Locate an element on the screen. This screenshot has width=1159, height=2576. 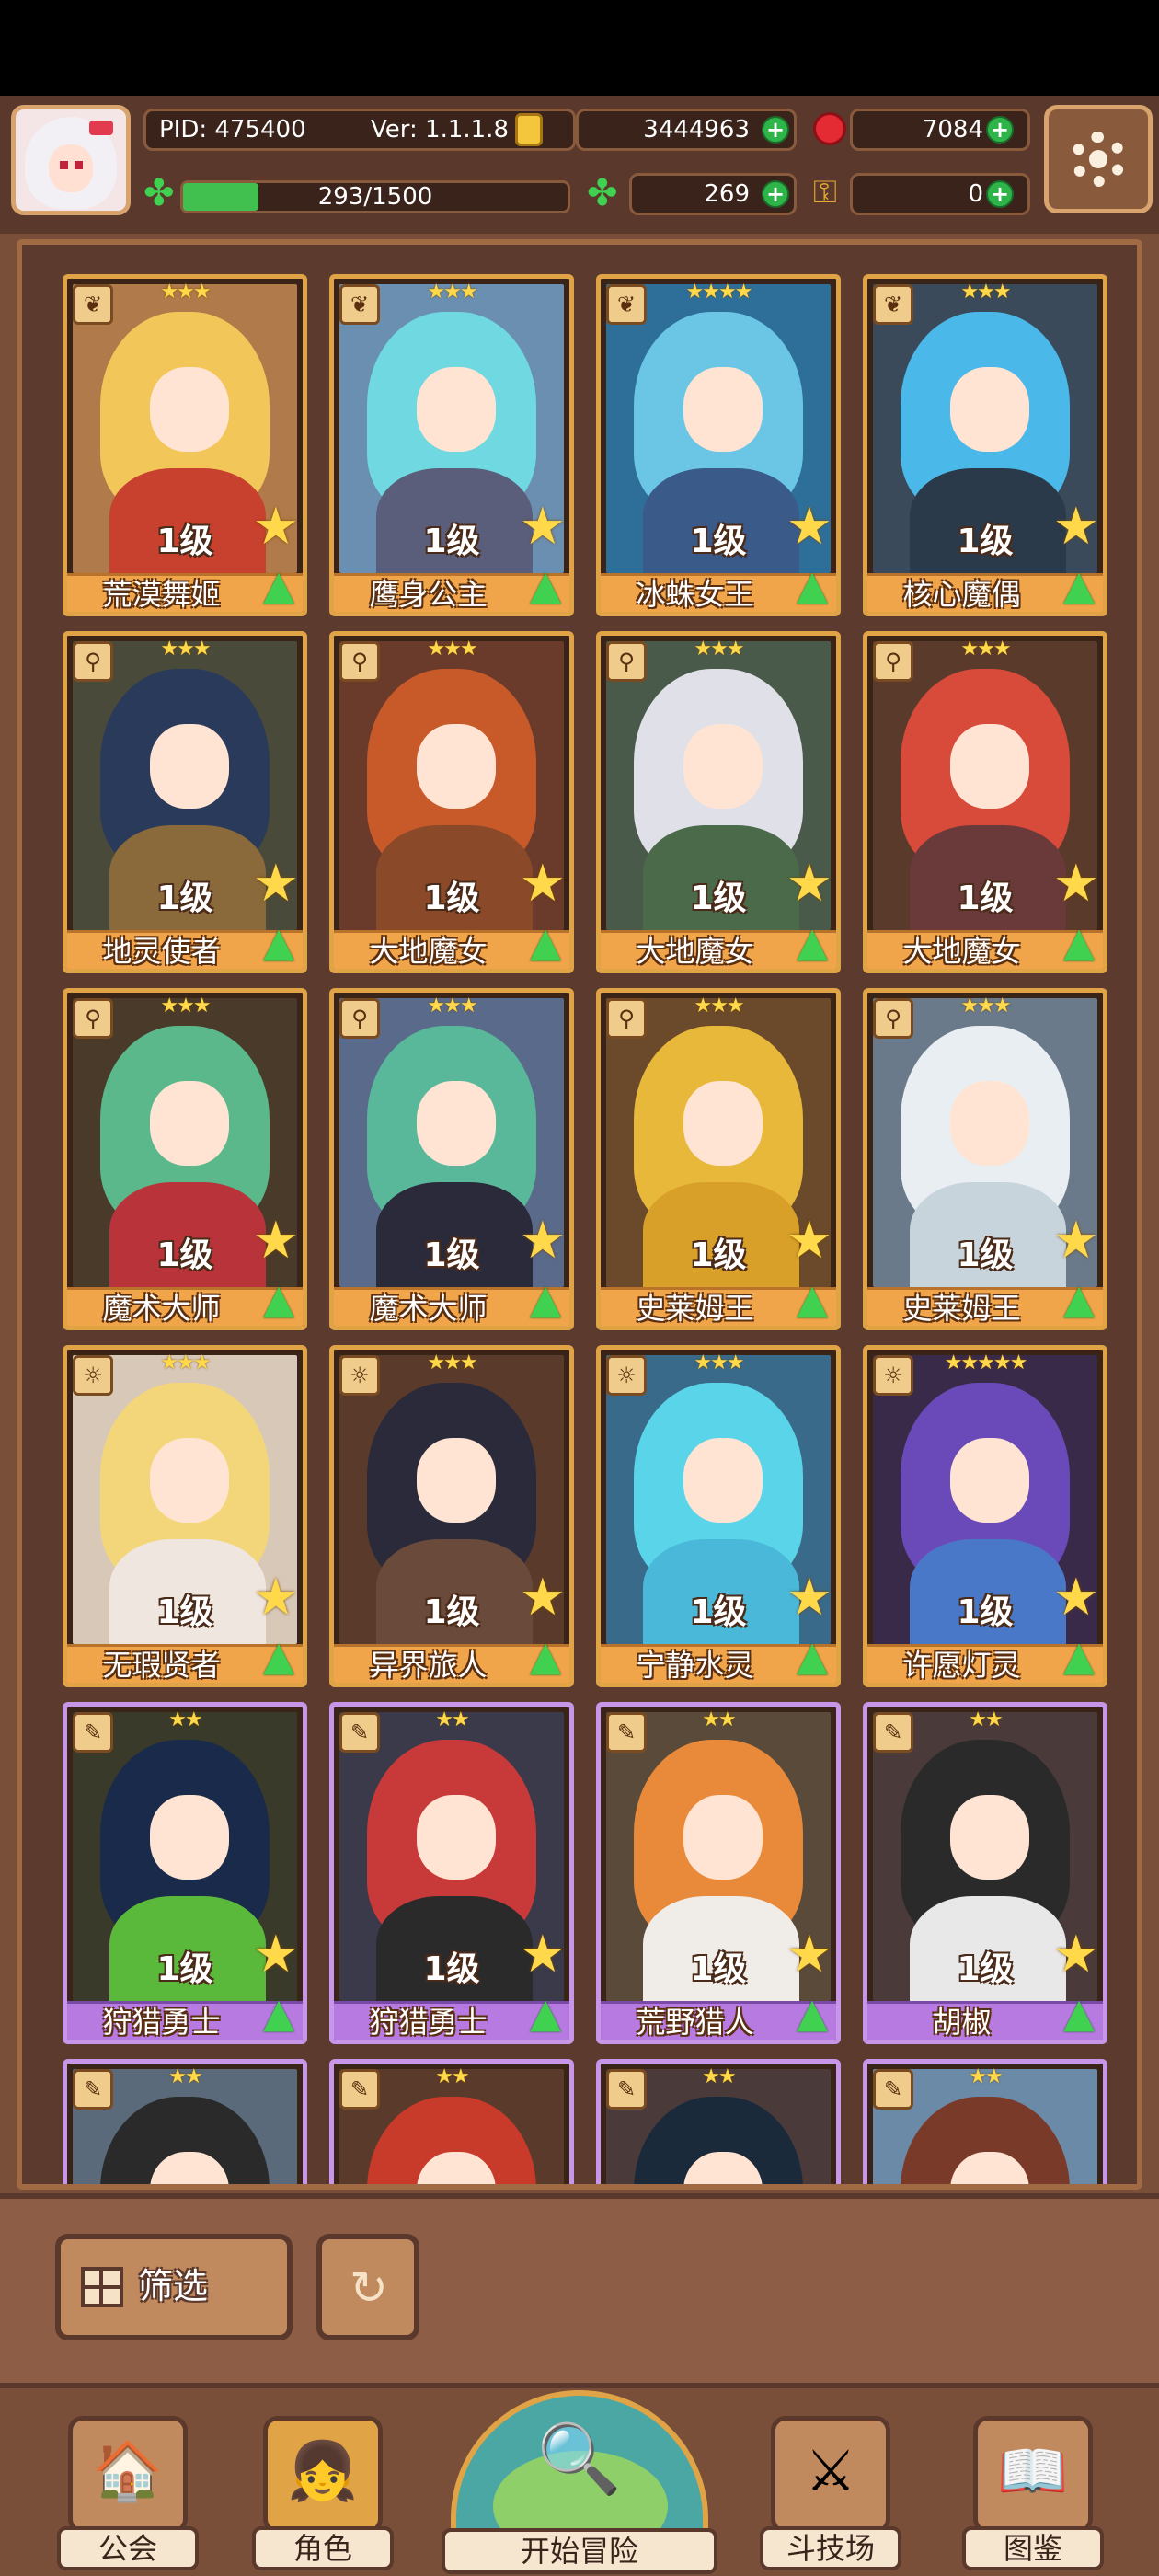
avatar-face is located at coordinates (71, 168).